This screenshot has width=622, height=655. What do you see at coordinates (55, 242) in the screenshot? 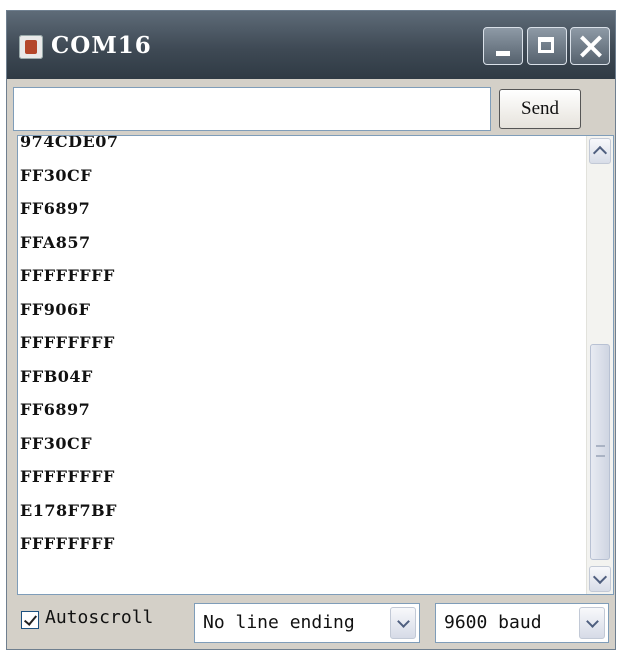
I see `output-line: FFA857` at bounding box center [55, 242].